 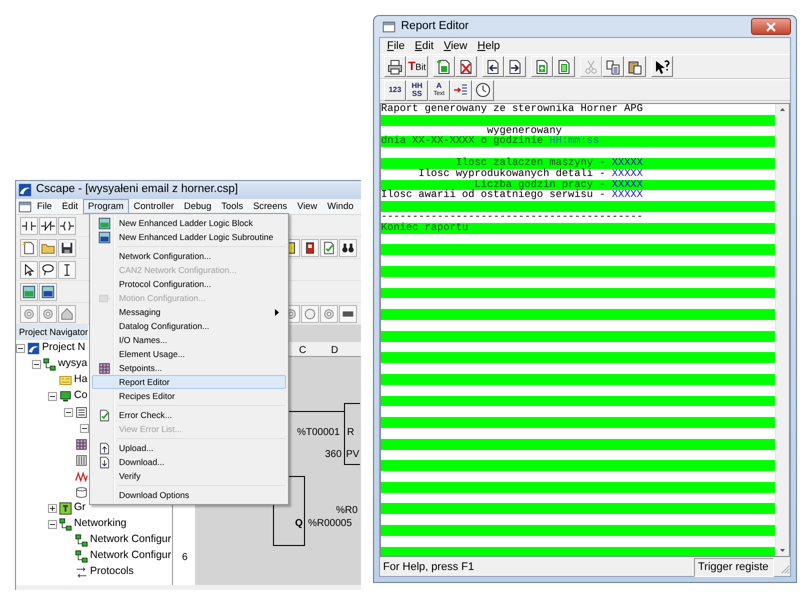 I want to click on tree-item: Ha, so click(x=81, y=380).